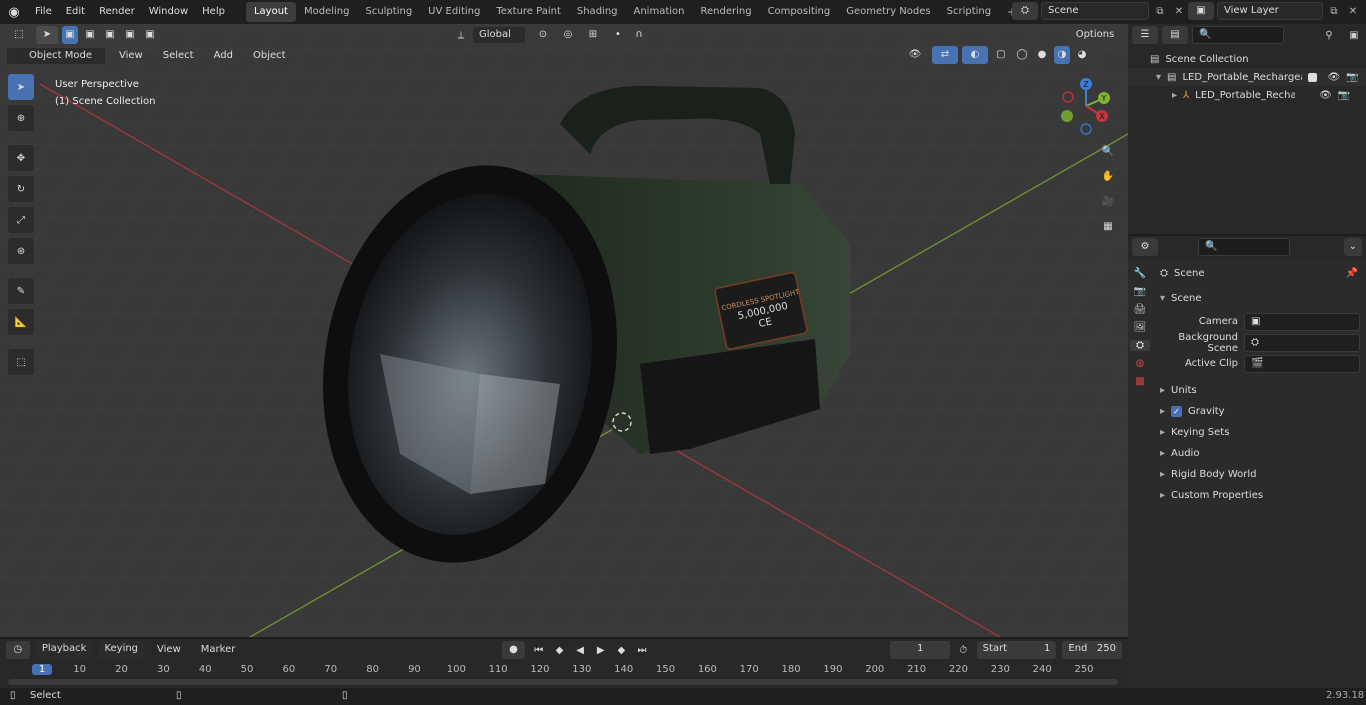 Image resolution: width=1366 pixels, height=705 pixels. Describe the element at coordinates (121, 650) in the screenshot. I see `keying-menu: Keying` at that location.